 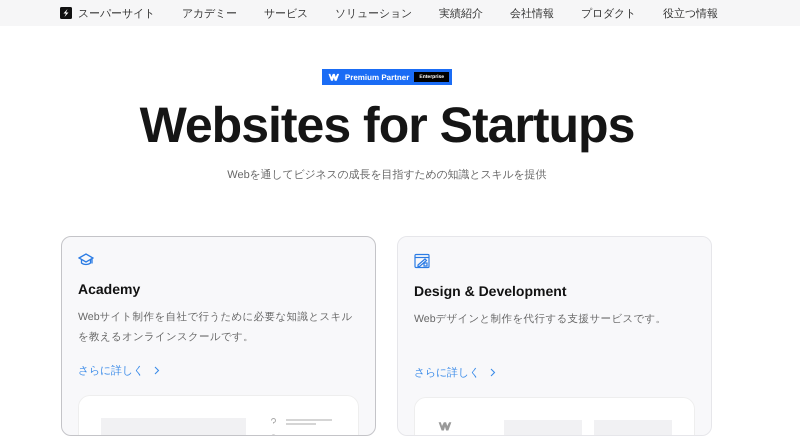 What do you see at coordinates (373, 13) in the screenshot?
I see `nav-link: ソリューション` at bounding box center [373, 13].